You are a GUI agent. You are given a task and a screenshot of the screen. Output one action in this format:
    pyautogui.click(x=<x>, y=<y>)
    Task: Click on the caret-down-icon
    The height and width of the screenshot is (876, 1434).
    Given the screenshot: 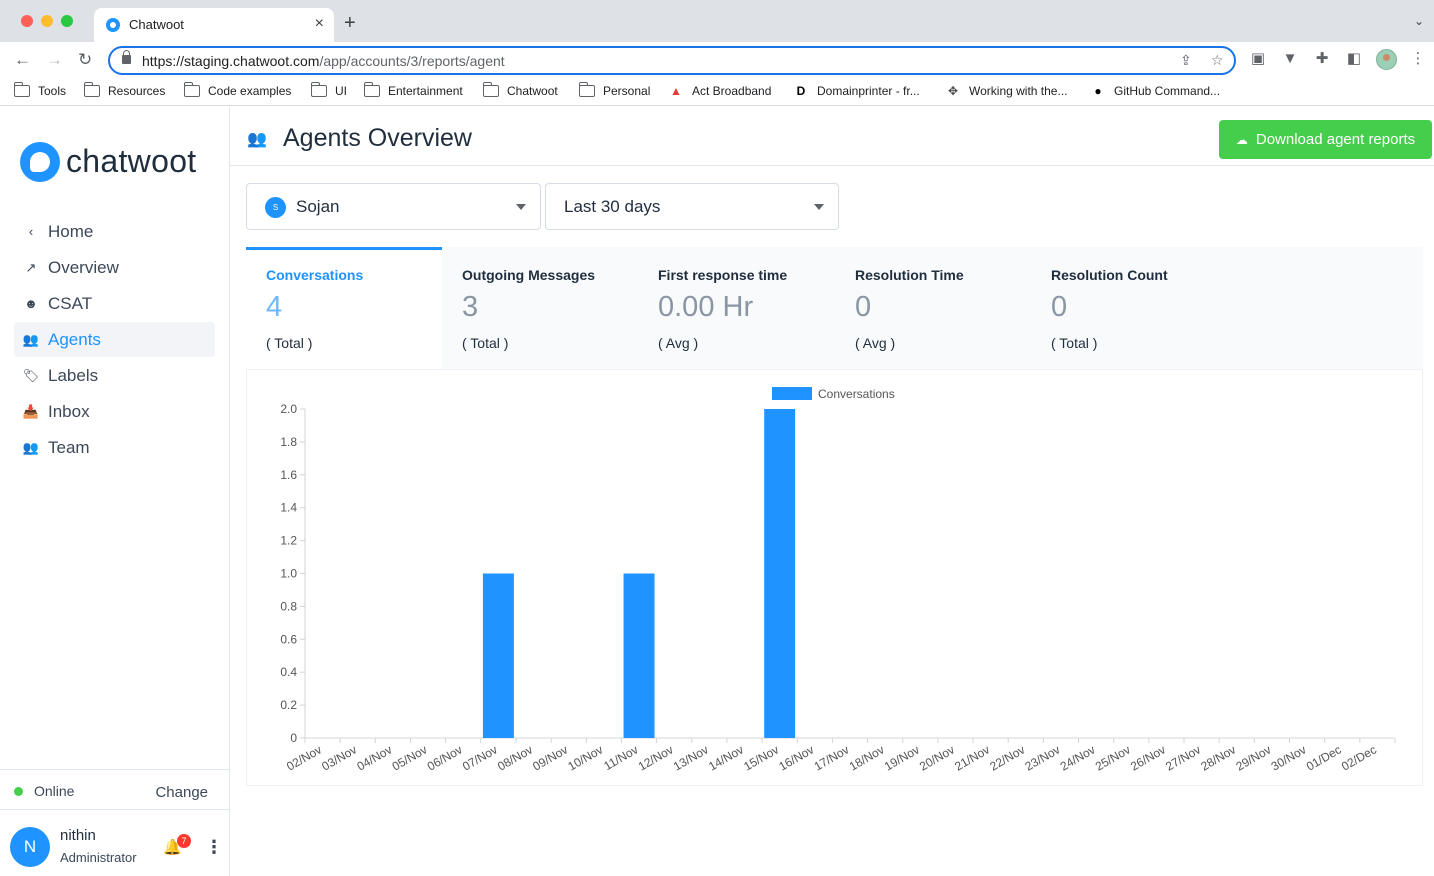 What is the action you would take?
    pyautogui.click(x=819, y=207)
    